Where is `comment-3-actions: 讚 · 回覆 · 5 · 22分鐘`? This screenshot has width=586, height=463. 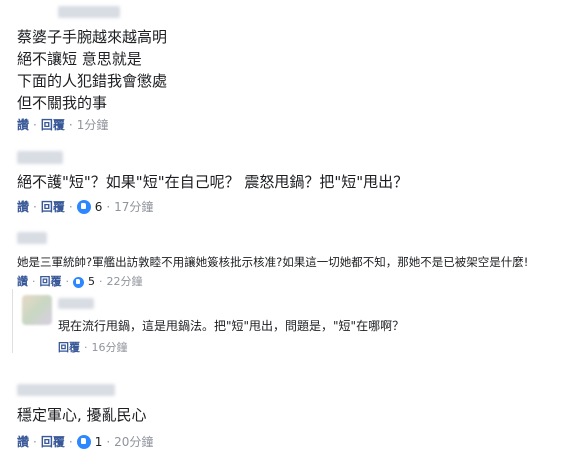
comment-3-actions: 讚 · 回覆 · 5 · 22分鐘 is located at coordinates (80, 282).